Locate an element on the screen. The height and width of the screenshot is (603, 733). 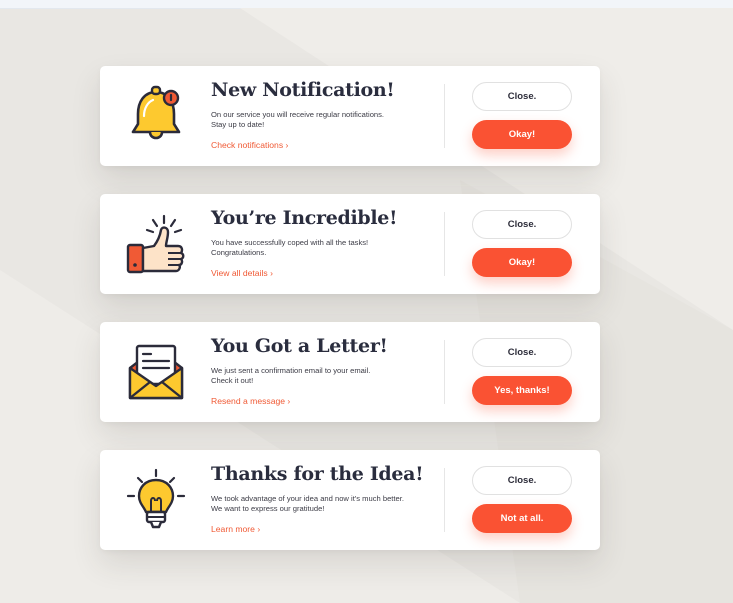
card-title: You’re Incredible! is located at coordinates (304, 218).